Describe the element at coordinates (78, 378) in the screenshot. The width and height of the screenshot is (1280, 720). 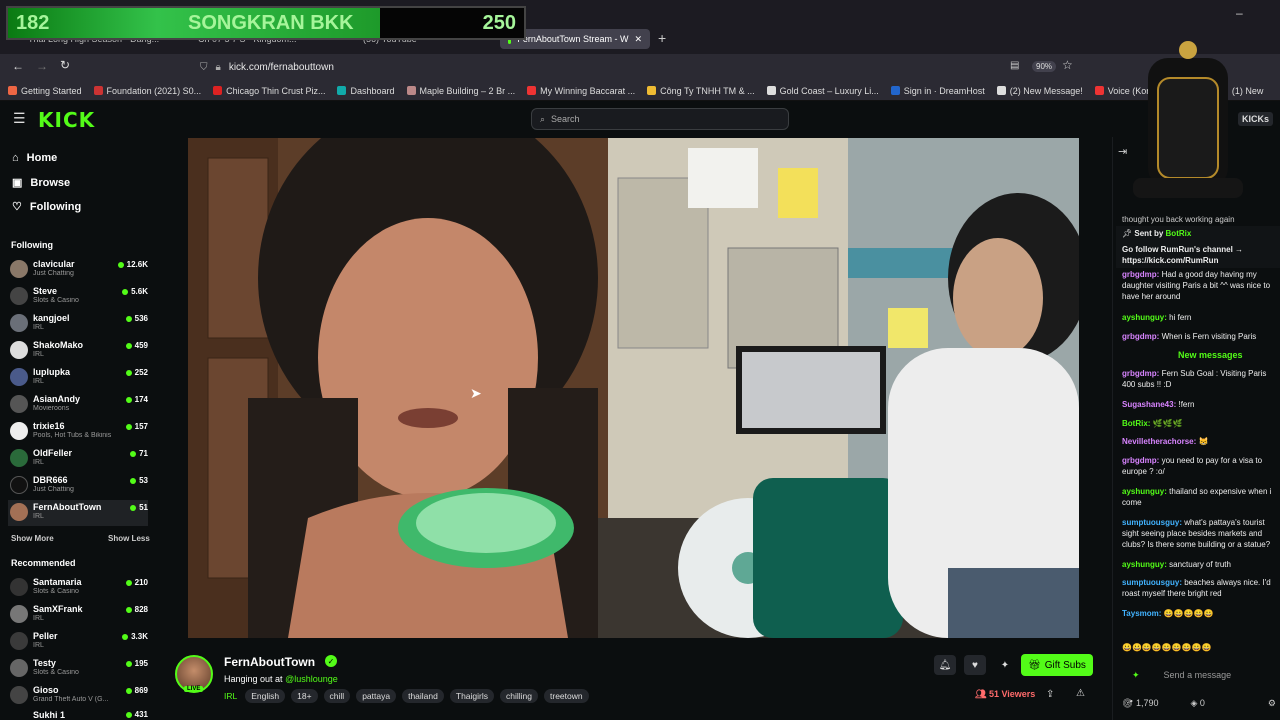
I see `sidebar-channel: luplupka IRL 252` at that location.